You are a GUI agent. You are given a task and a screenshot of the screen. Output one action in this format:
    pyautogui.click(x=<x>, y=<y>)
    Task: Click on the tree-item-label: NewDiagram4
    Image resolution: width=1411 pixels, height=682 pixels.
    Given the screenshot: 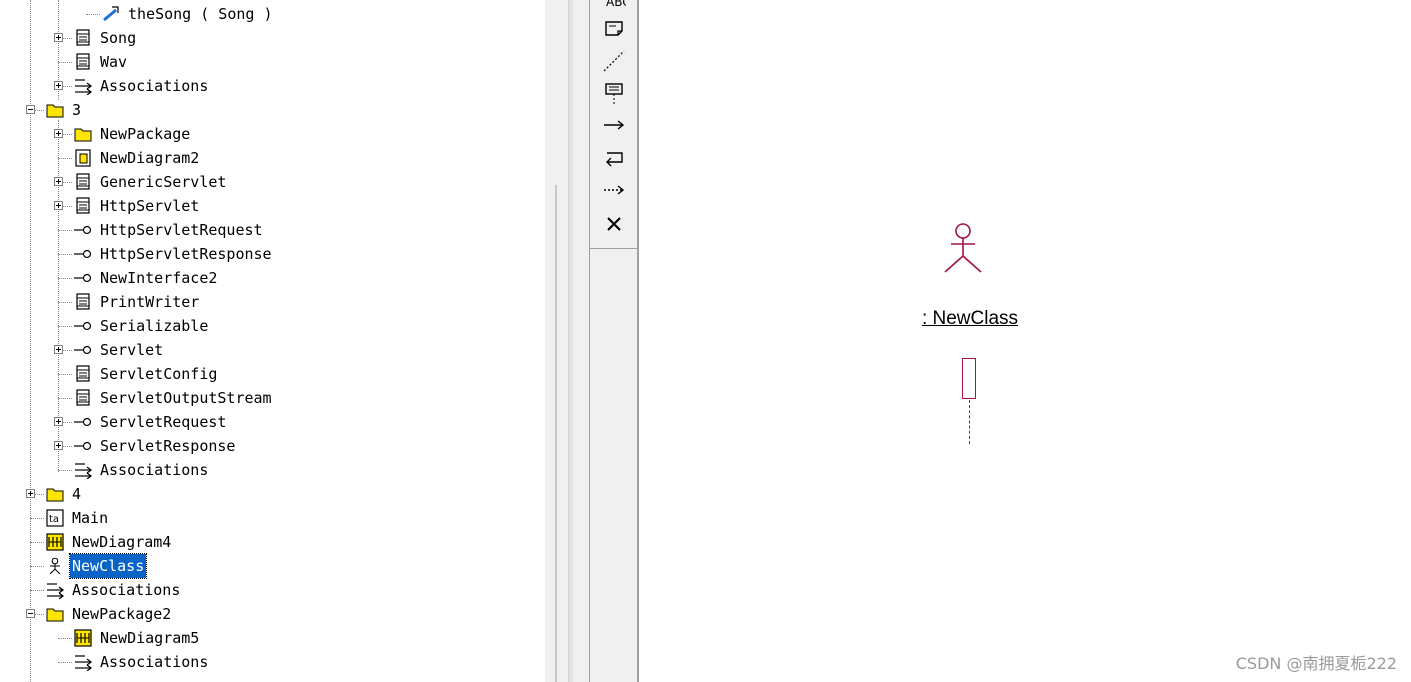 What is the action you would take?
    pyautogui.click(x=121, y=542)
    